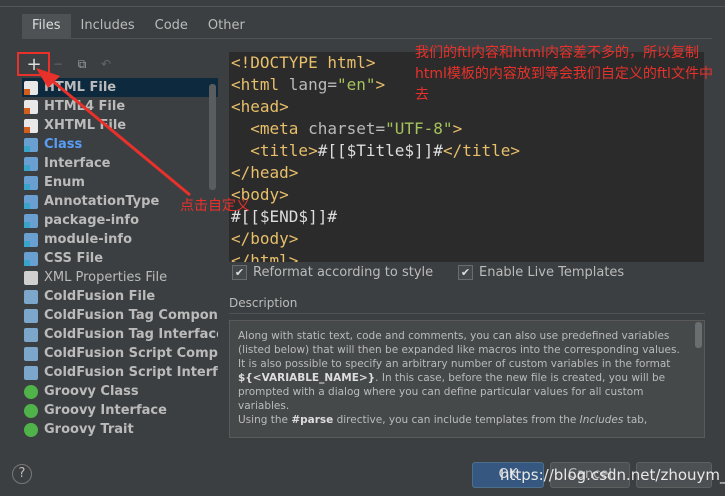 This screenshot has height=496, width=725. What do you see at coordinates (215, 206) in the screenshot?
I see `annotation-click-custom: 点击自定义` at bounding box center [215, 206].